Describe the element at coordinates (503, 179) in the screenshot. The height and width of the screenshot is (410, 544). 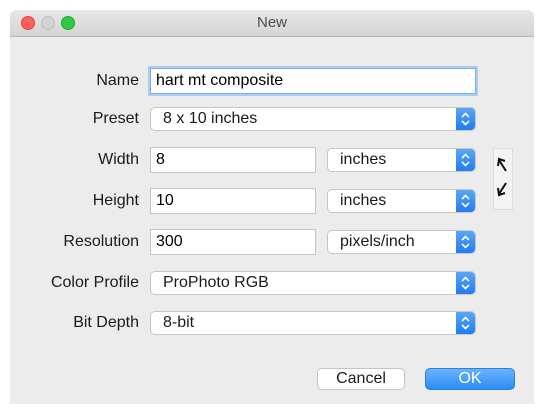
I see `swap-dimensions-icon` at that location.